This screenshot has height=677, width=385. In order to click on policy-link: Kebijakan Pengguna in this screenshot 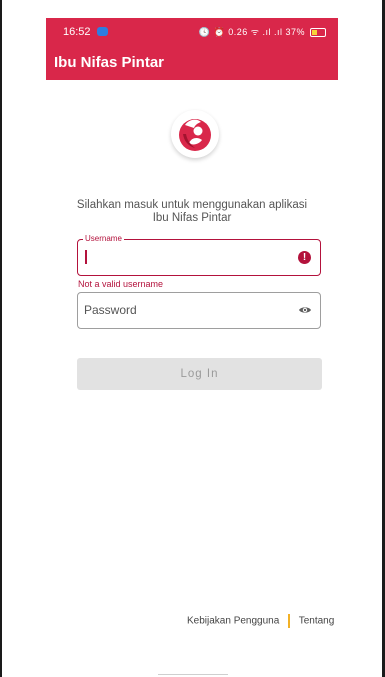, I will do `click(233, 621)`.